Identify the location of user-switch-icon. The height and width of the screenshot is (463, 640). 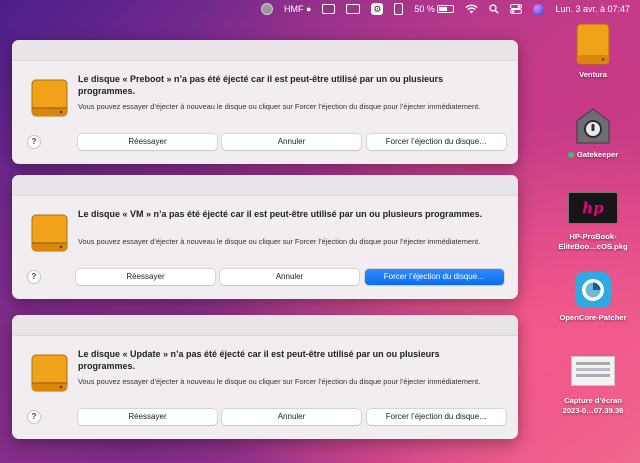
(266, 9).